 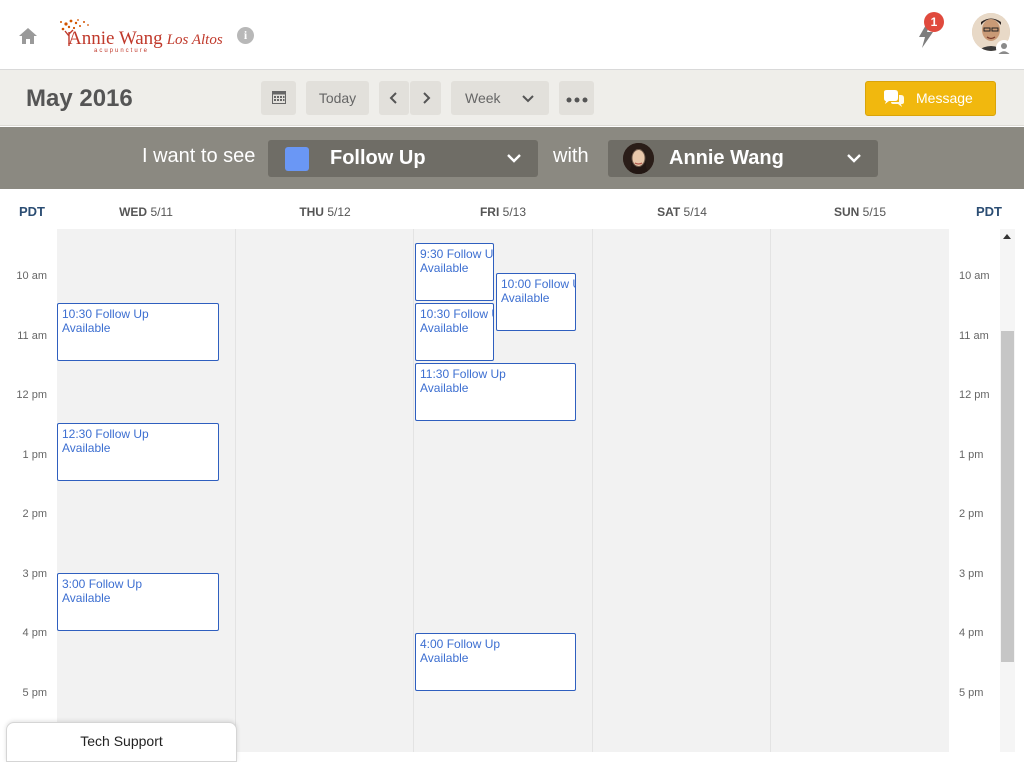 I want to click on hour-label: 5 pm, so click(x=34, y=693).